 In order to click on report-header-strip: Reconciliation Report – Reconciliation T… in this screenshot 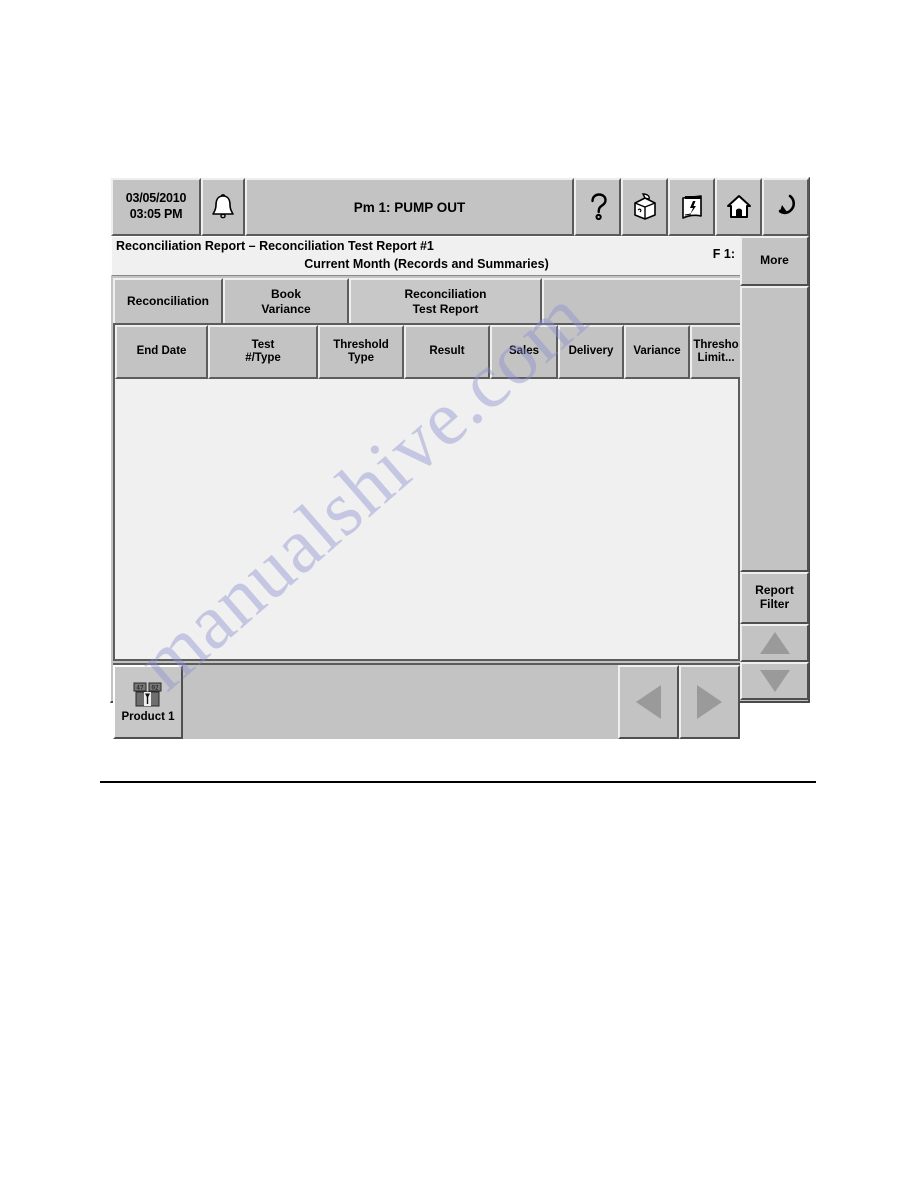, I will do `click(460, 257)`.